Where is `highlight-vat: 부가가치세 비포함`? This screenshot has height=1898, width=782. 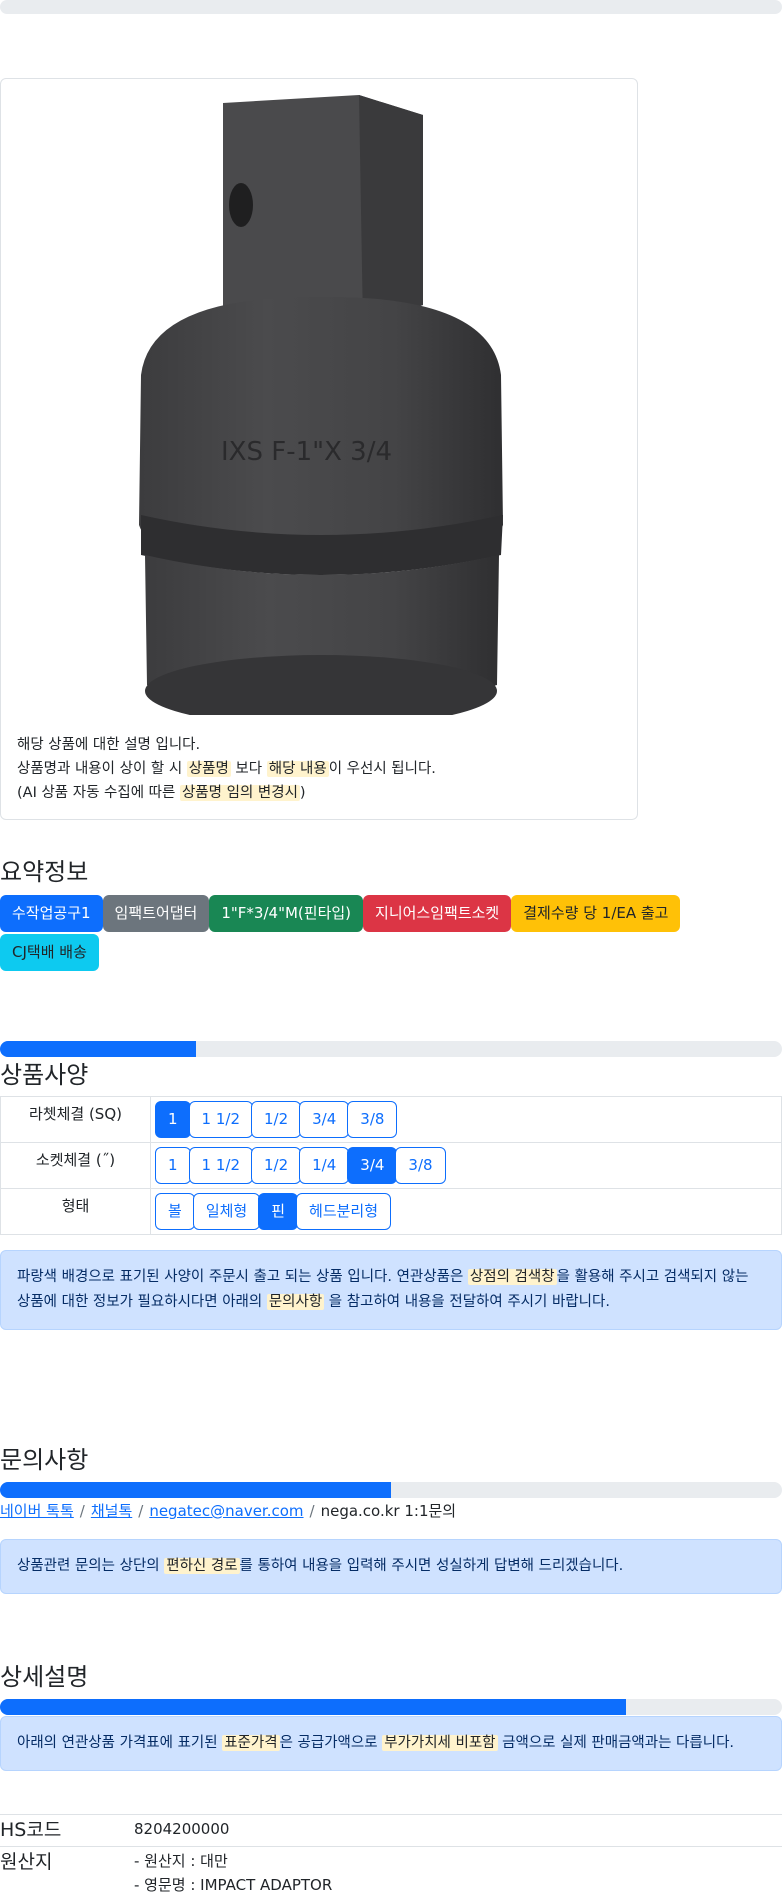 highlight-vat: 부가가치세 비포함 is located at coordinates (440, 1743).